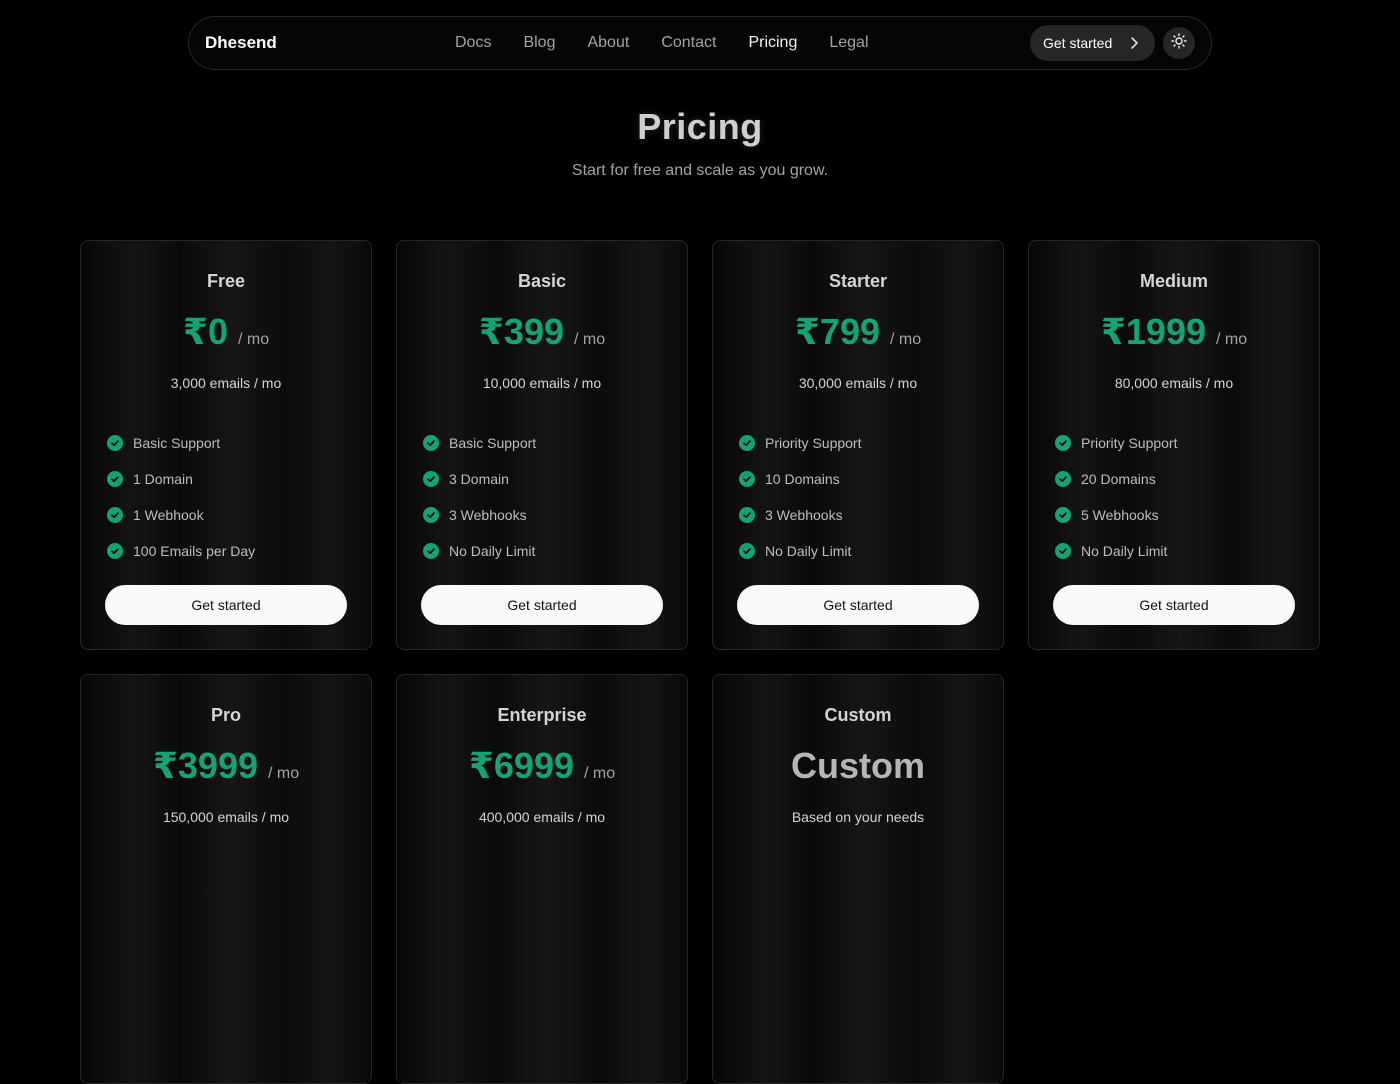  I want to click on feature-item: 3 Webhooks, so click(479, 515).